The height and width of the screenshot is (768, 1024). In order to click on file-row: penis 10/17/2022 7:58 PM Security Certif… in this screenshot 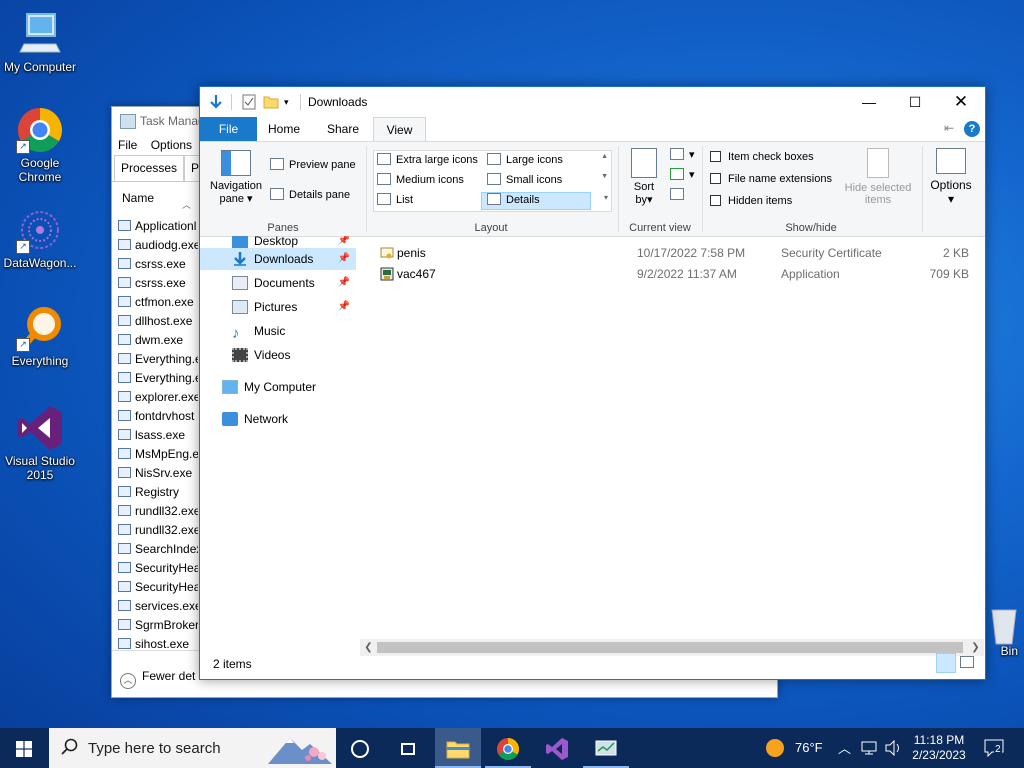, I will do `click(670, 253)`.